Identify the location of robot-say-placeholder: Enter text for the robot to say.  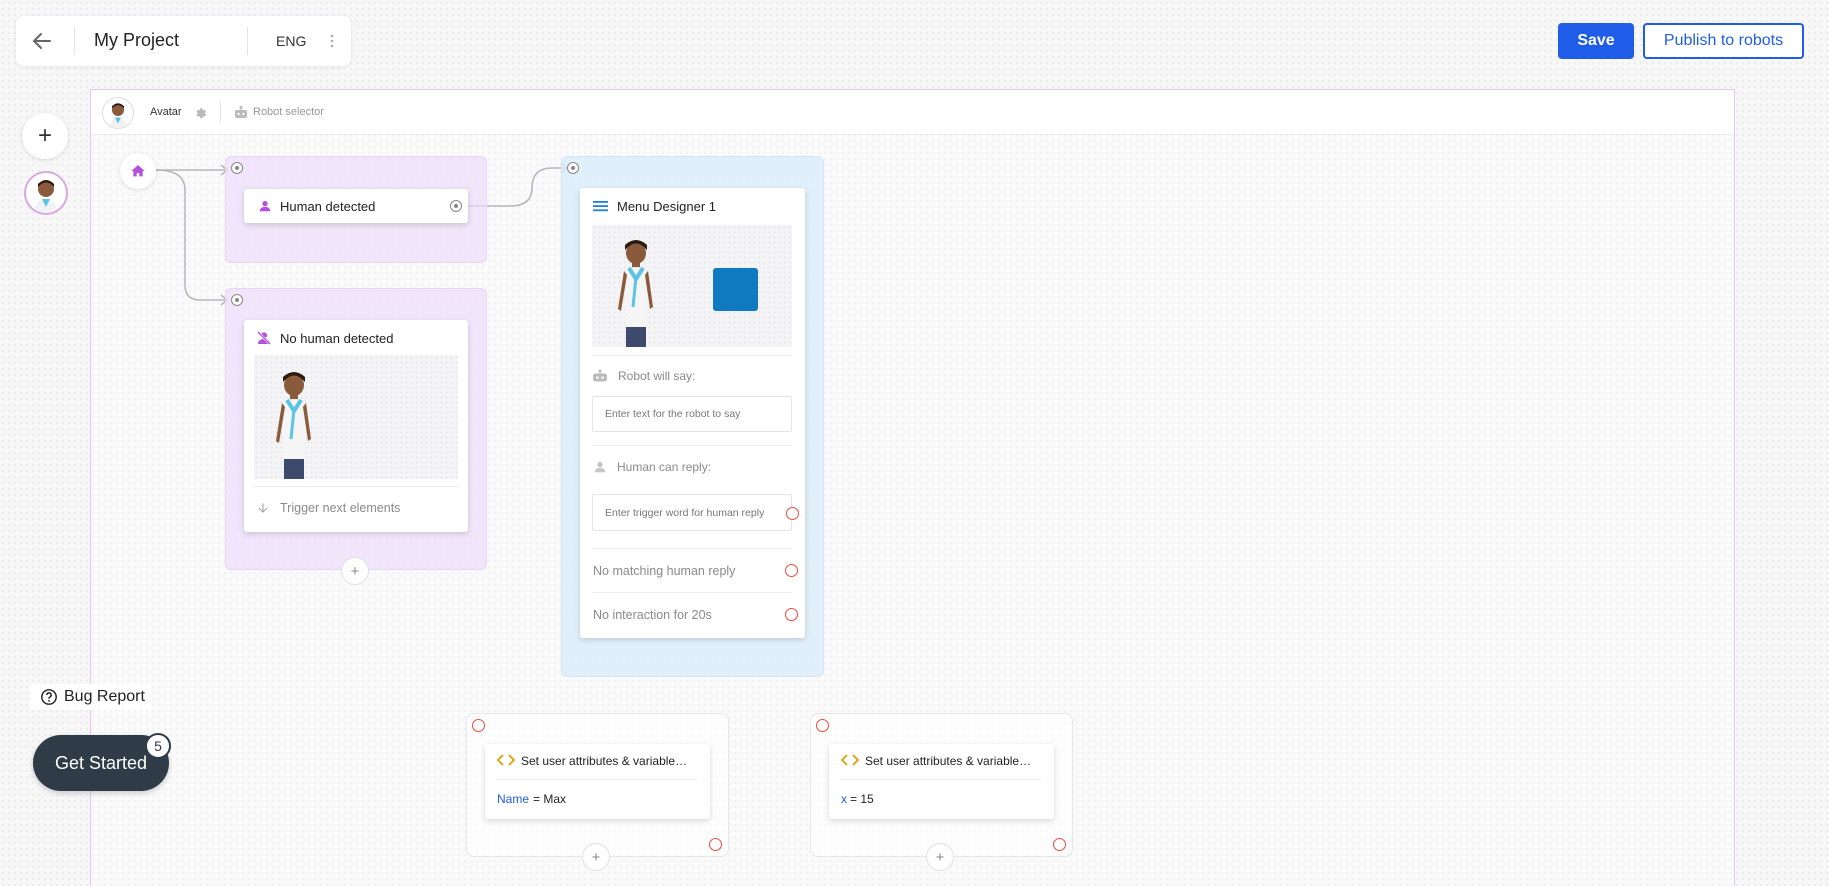
(673, 414).